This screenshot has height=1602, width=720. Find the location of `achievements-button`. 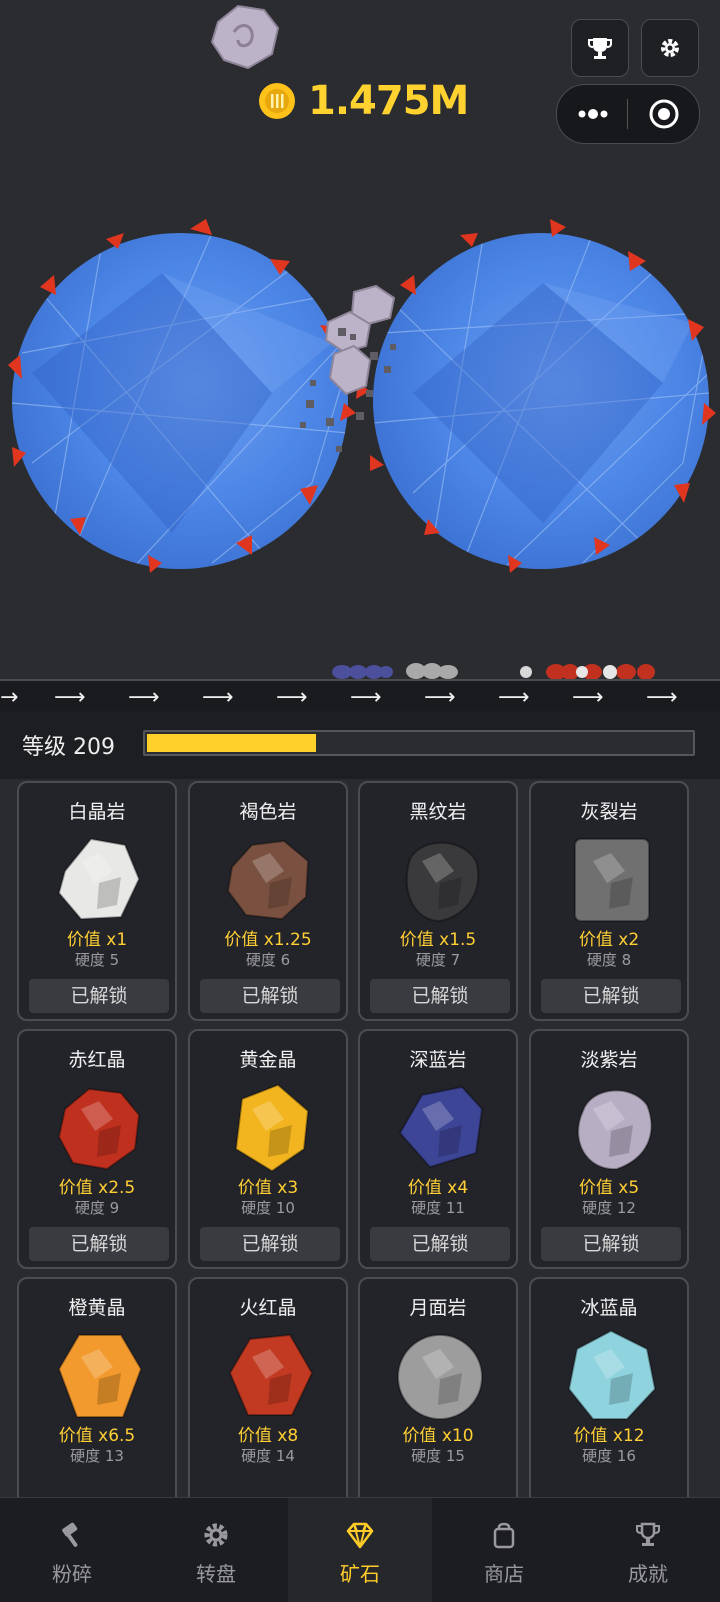

achievements-button is located at coordinates (600, 48).